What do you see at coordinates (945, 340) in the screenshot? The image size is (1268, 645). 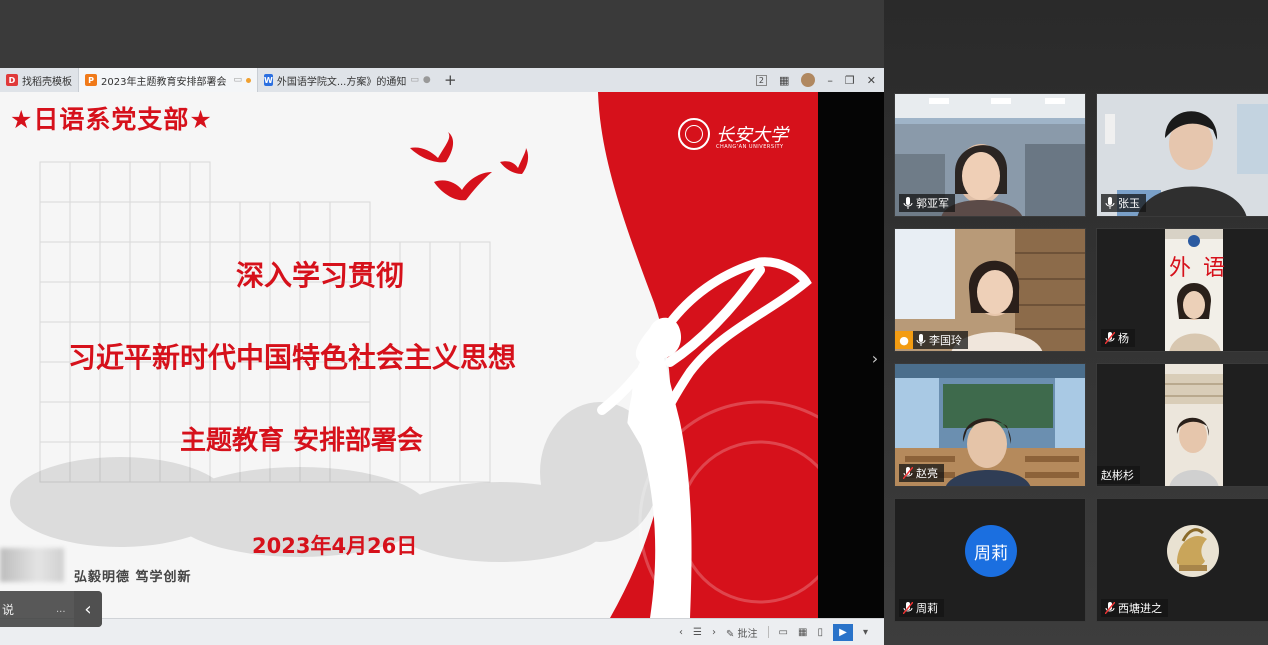 I see `participant-name: 李国玲` at bounding box center [945, 340].